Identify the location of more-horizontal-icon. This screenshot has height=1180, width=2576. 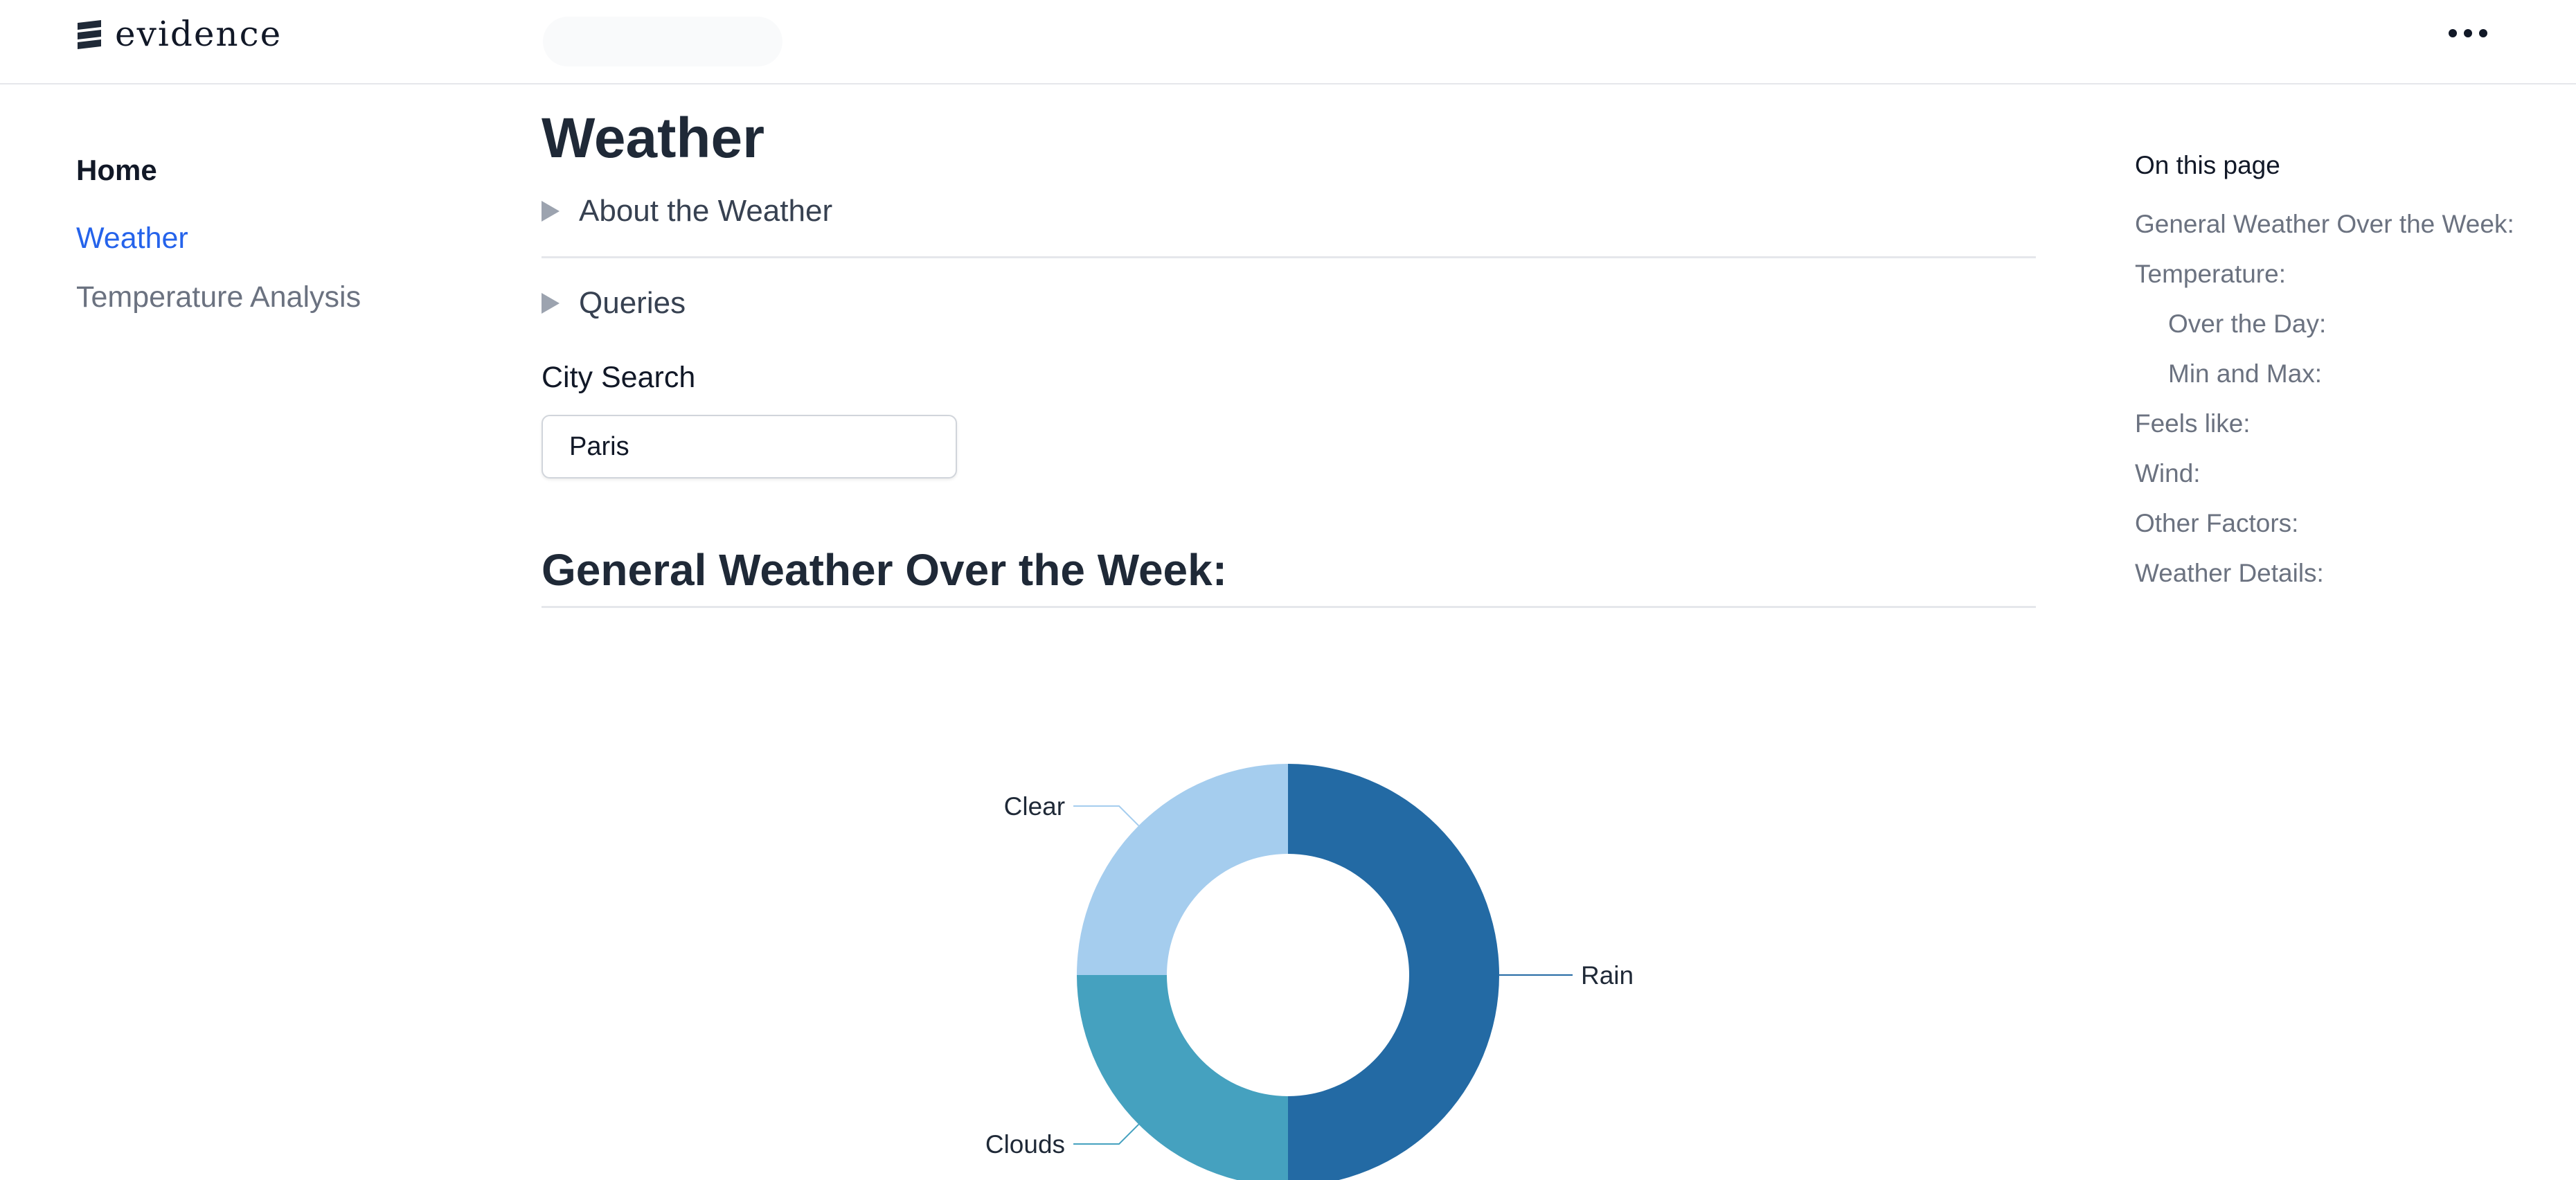
(2468, 33).